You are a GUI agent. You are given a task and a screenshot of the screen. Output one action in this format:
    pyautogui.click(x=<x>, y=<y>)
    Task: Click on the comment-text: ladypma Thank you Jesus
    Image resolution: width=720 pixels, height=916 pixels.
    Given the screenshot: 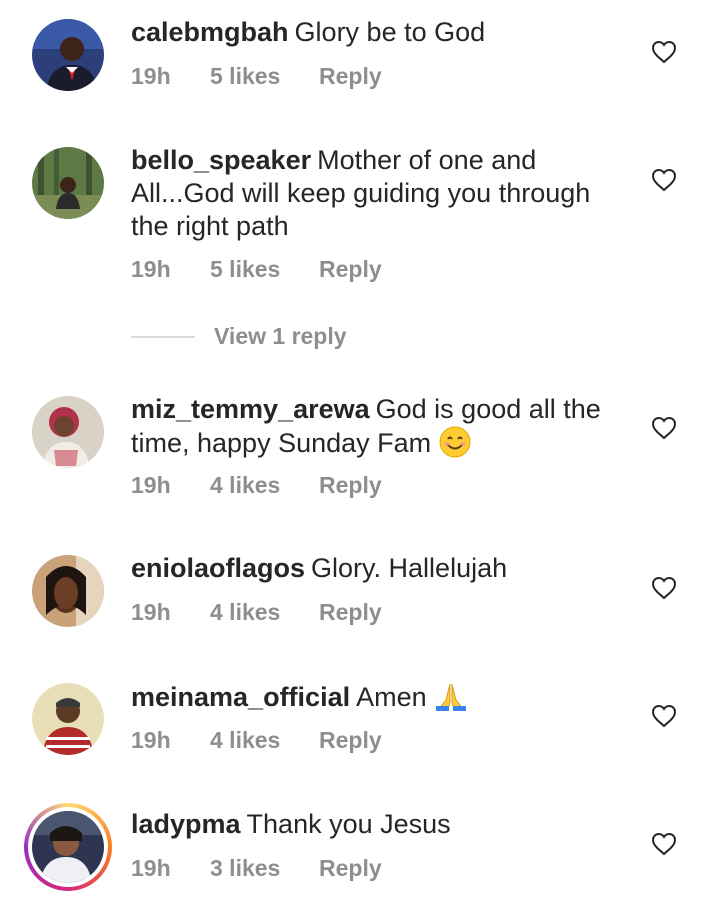 What is the action you would take?
    pyautogui.click(x=371, y=824)
    